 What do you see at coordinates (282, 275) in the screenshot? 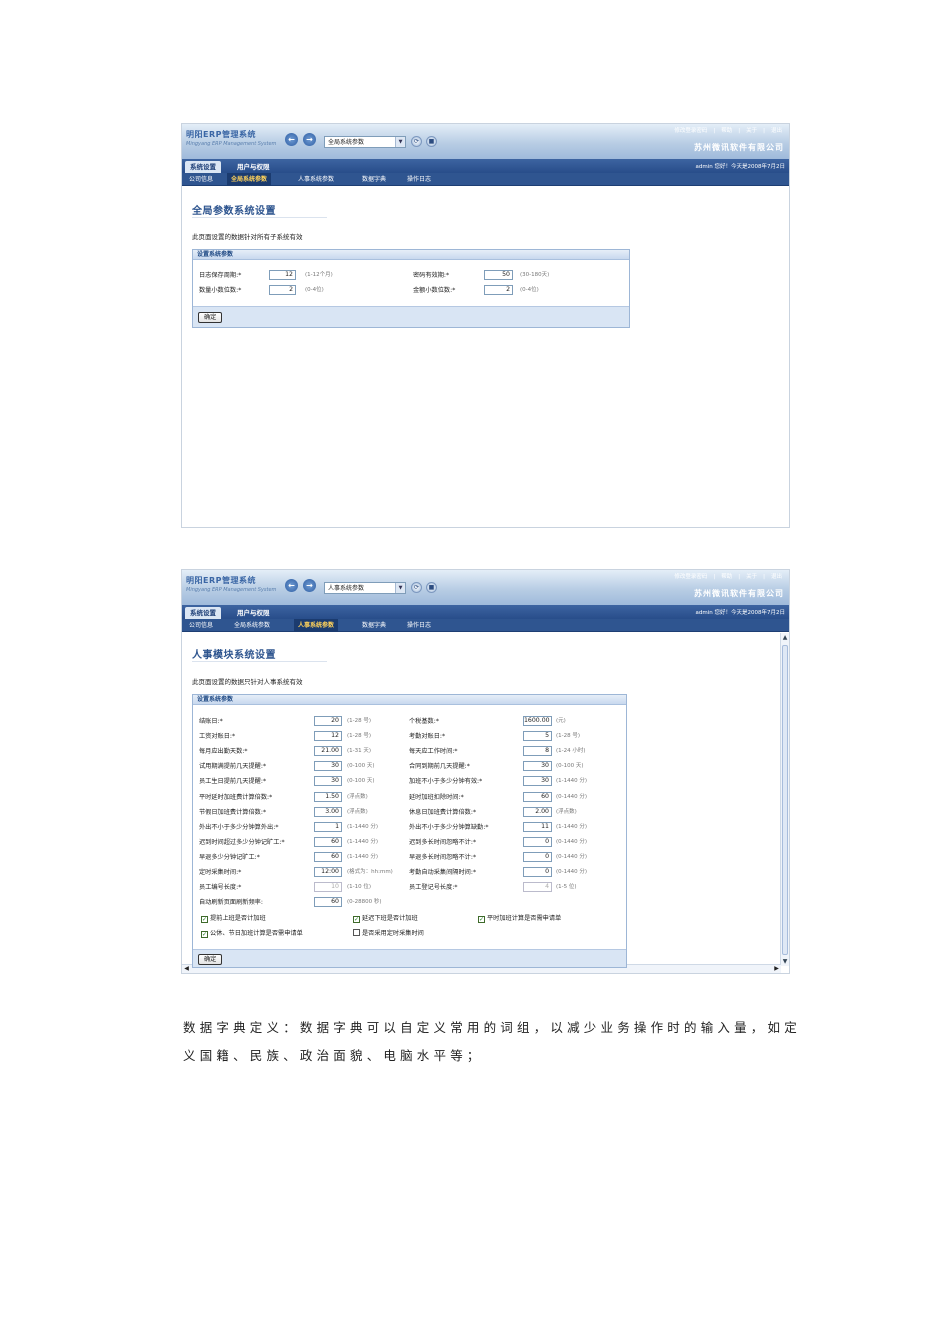
I see `log-retention-input: 12` at bounding box center [282, 275].